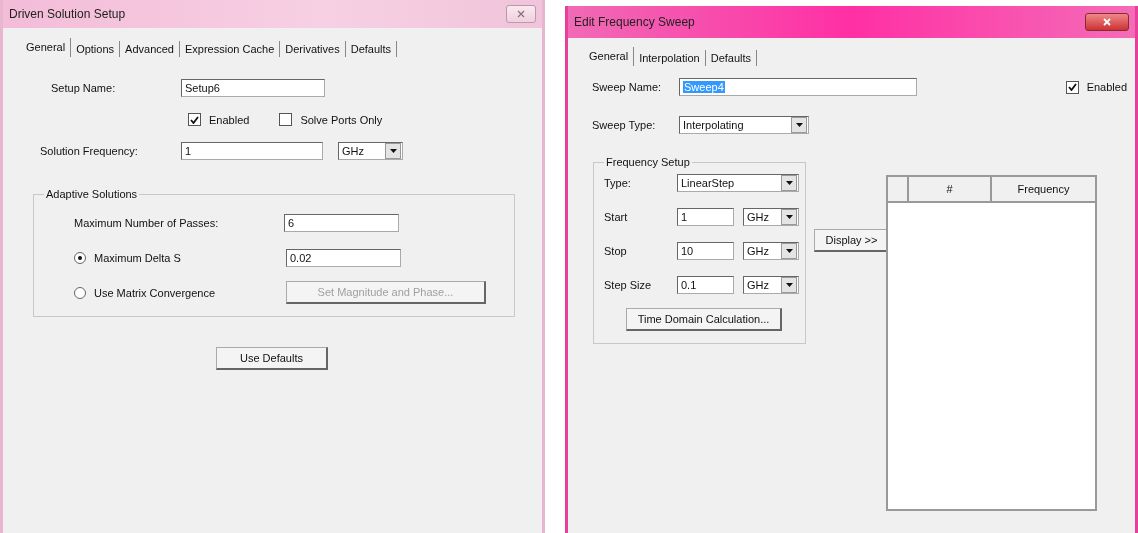  I want to click on type-dropdown: LinearStep, so click(738, 183).